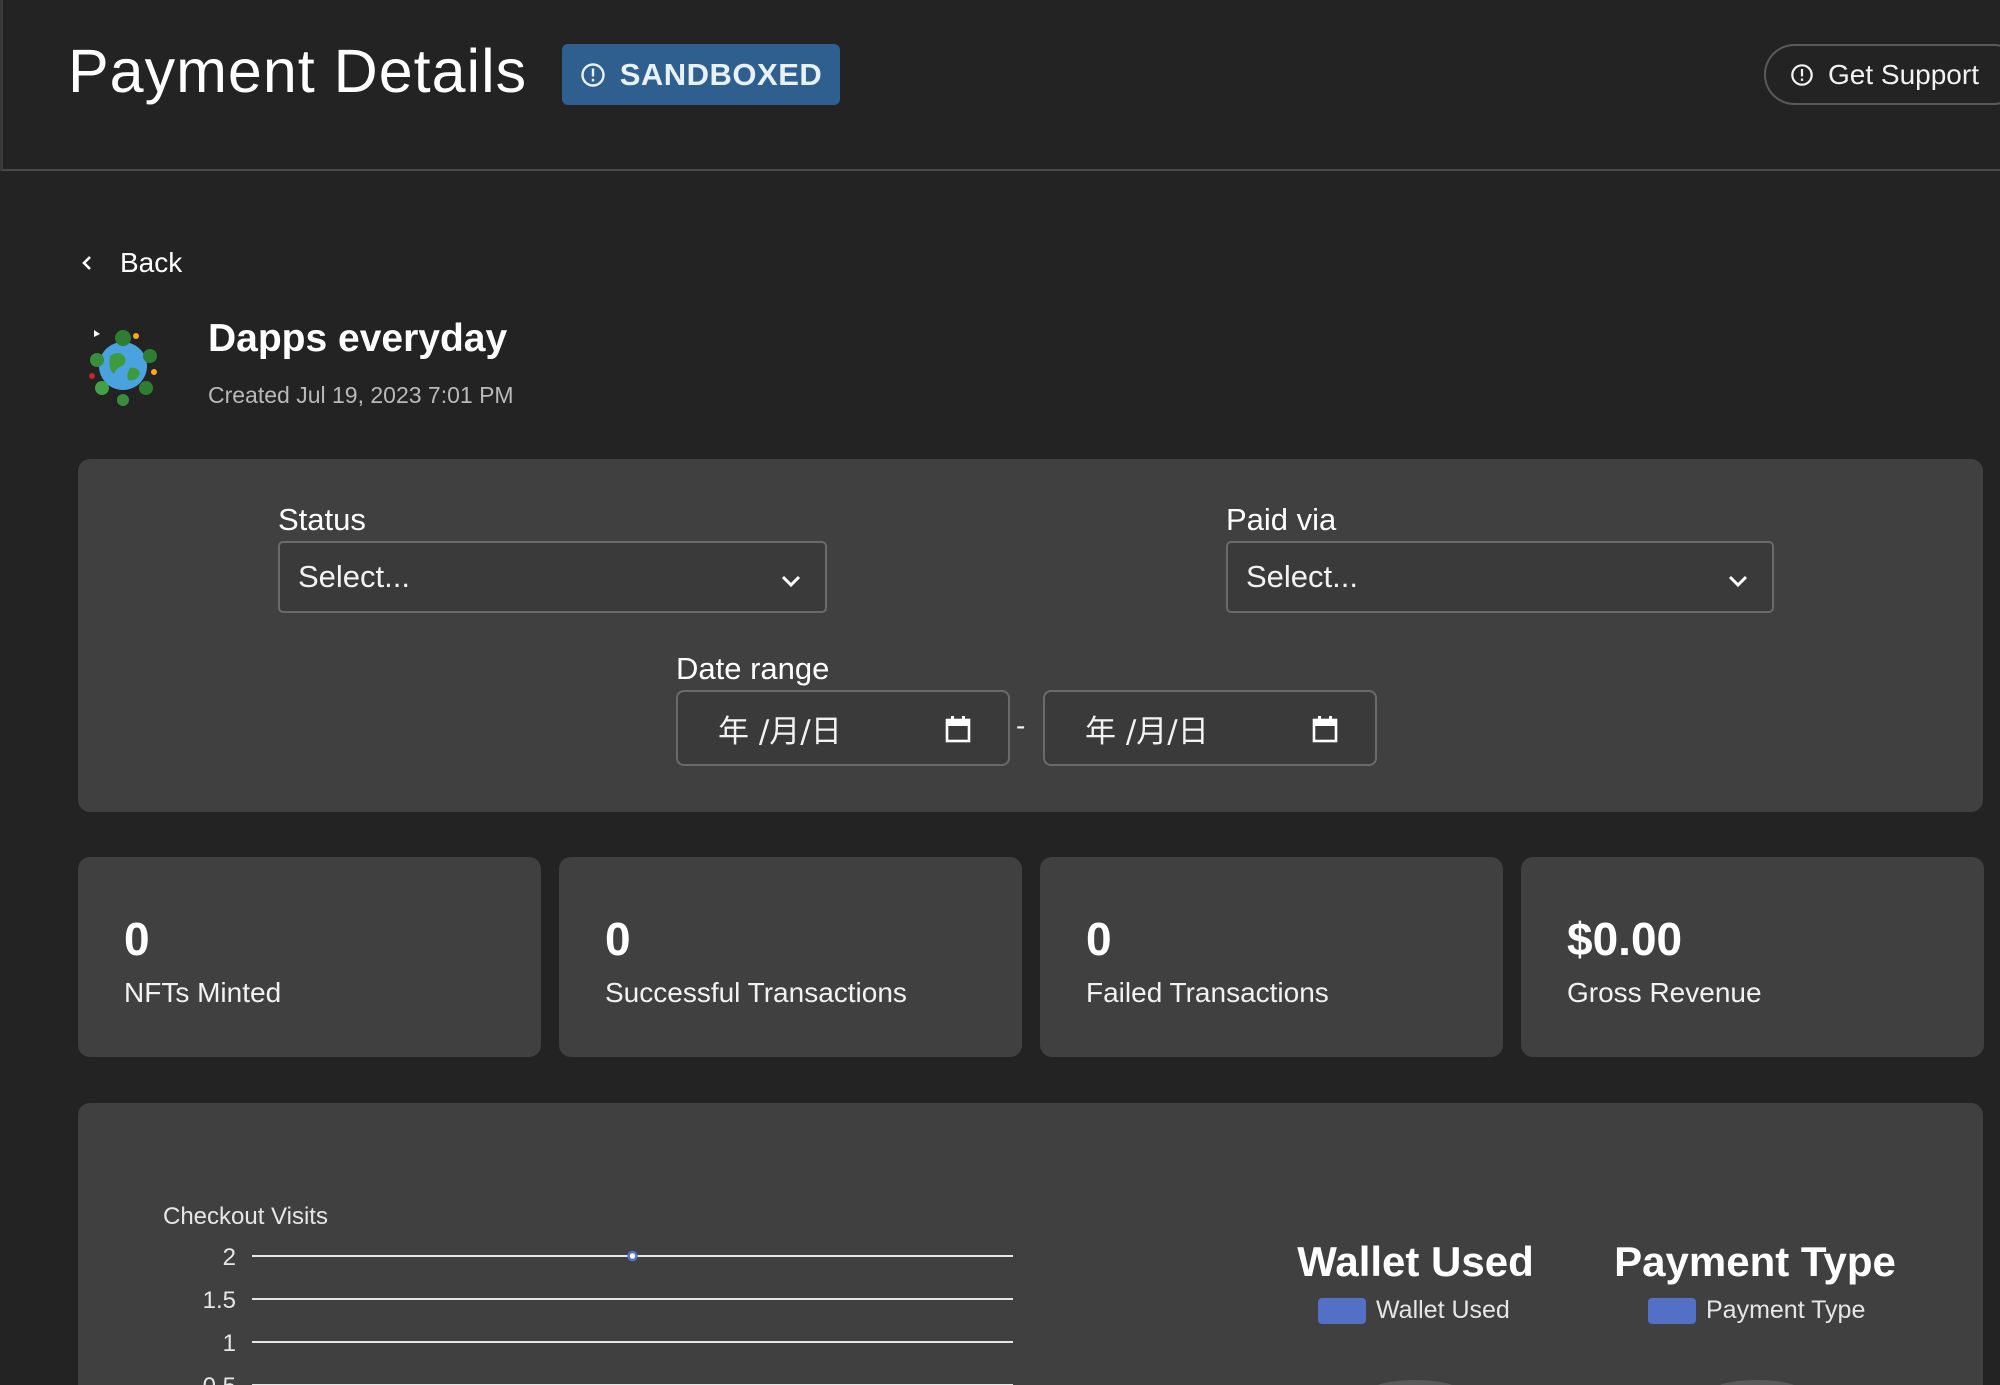 This screenshot has width=2000, height=1385. Describe the element at coordinates (1586, 1382) in the screenshot. I see `pie-charts` at that location.